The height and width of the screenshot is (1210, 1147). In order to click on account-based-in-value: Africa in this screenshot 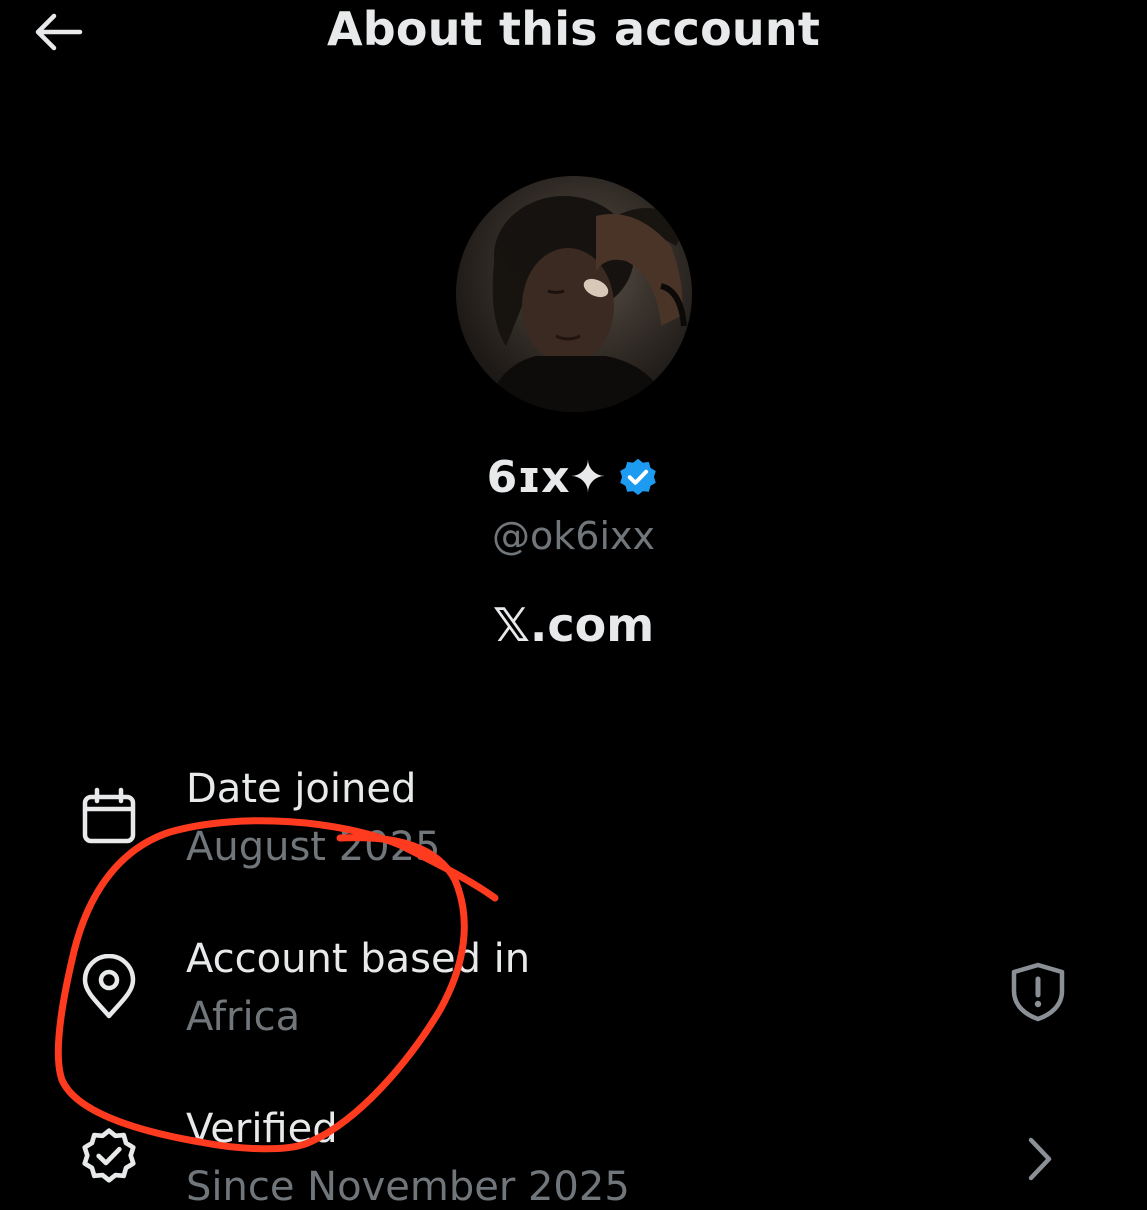, I will do `click(243, 1017)`.